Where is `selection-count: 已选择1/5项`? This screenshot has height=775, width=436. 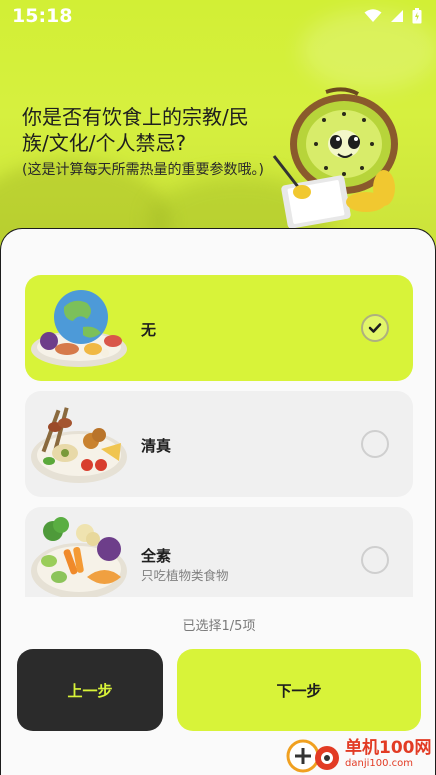 selection-count: 已选择1/5项 is located at coordinates (219, 626).